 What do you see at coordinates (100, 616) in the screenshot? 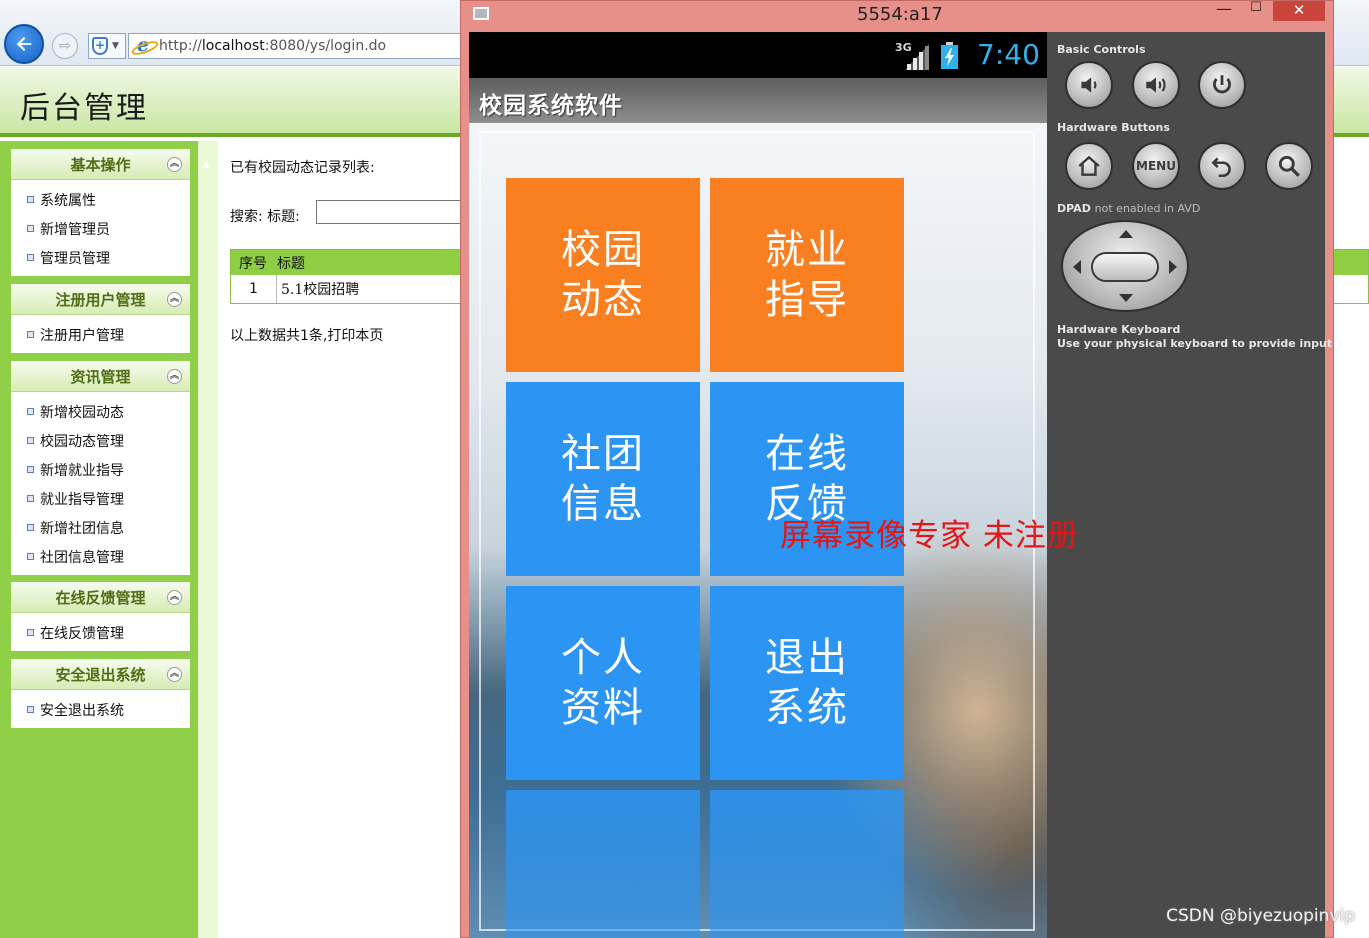
I see `menu-group-feedback: 在线反馈管理 ︽ 在线反馈管理` at bounding box center [100, 616].